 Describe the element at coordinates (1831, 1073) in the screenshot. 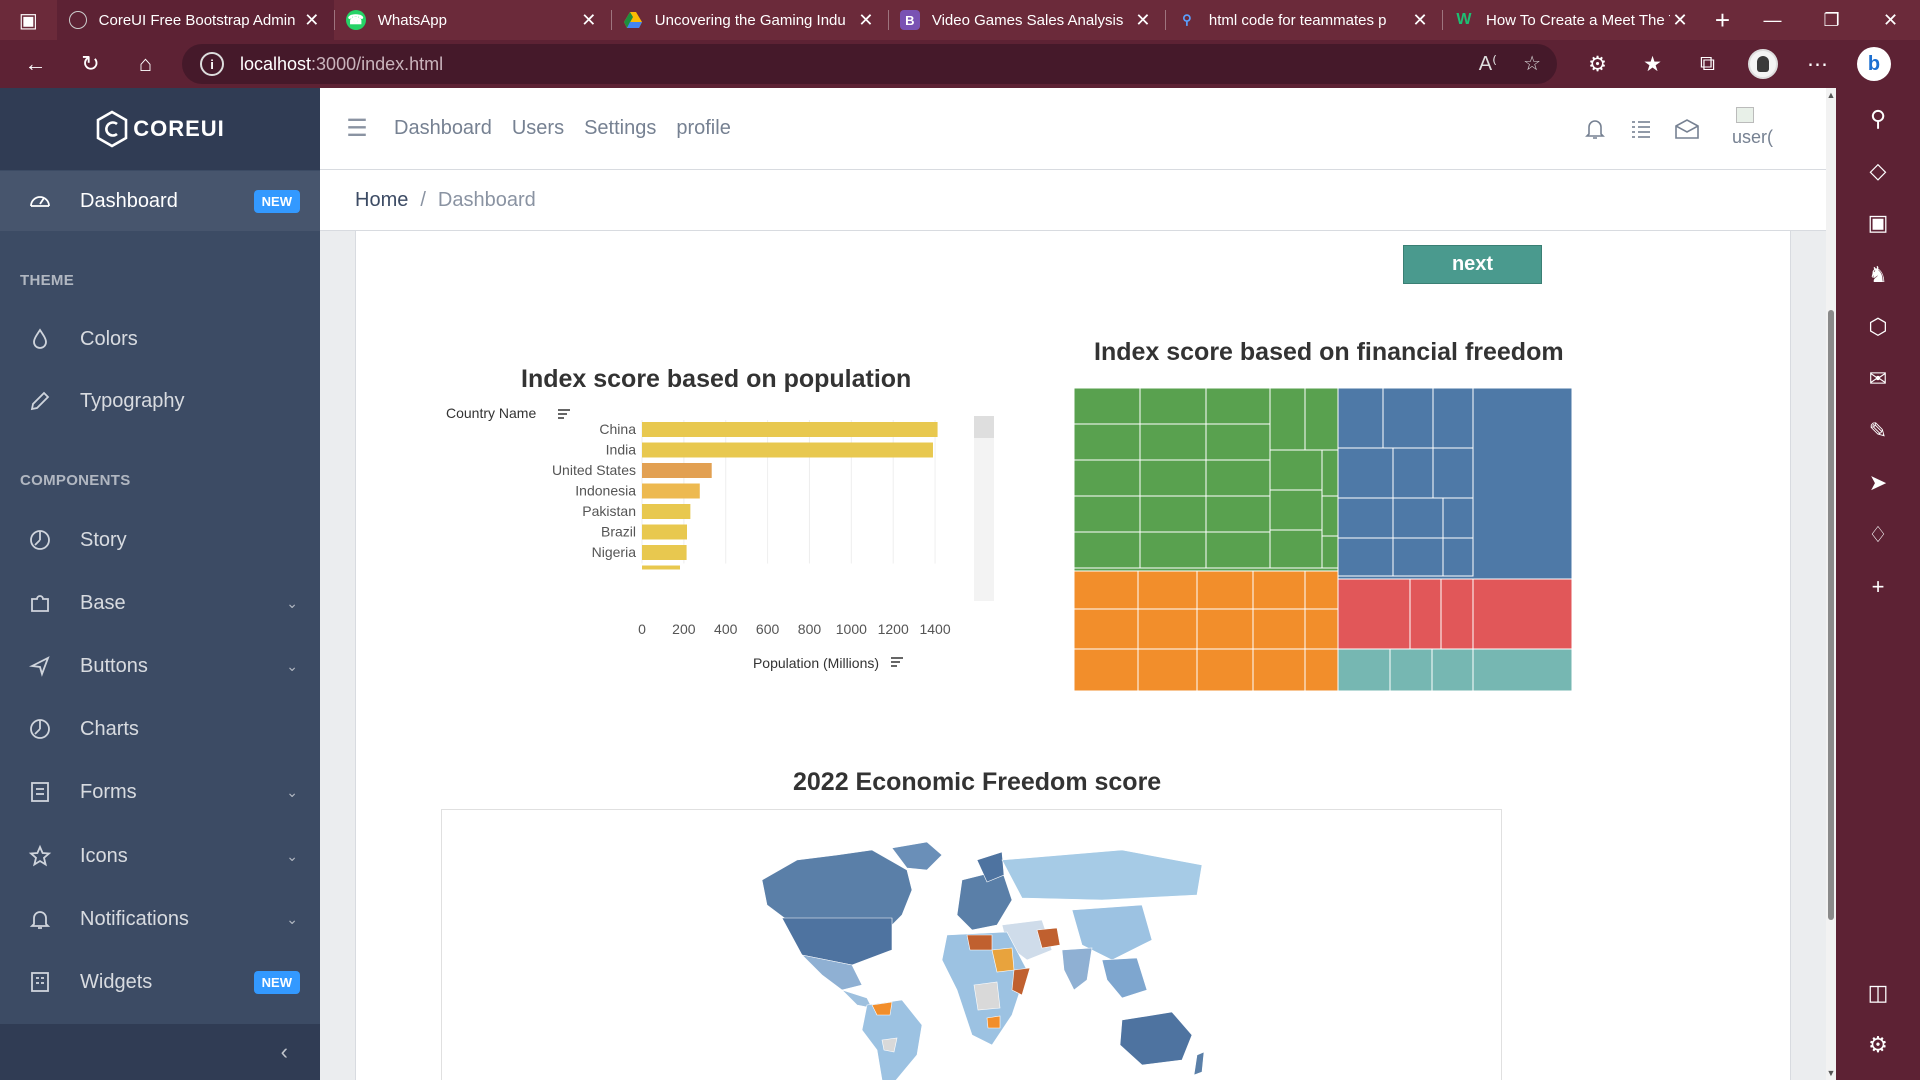

I see `scroll-down-icon: ▼` at that location.